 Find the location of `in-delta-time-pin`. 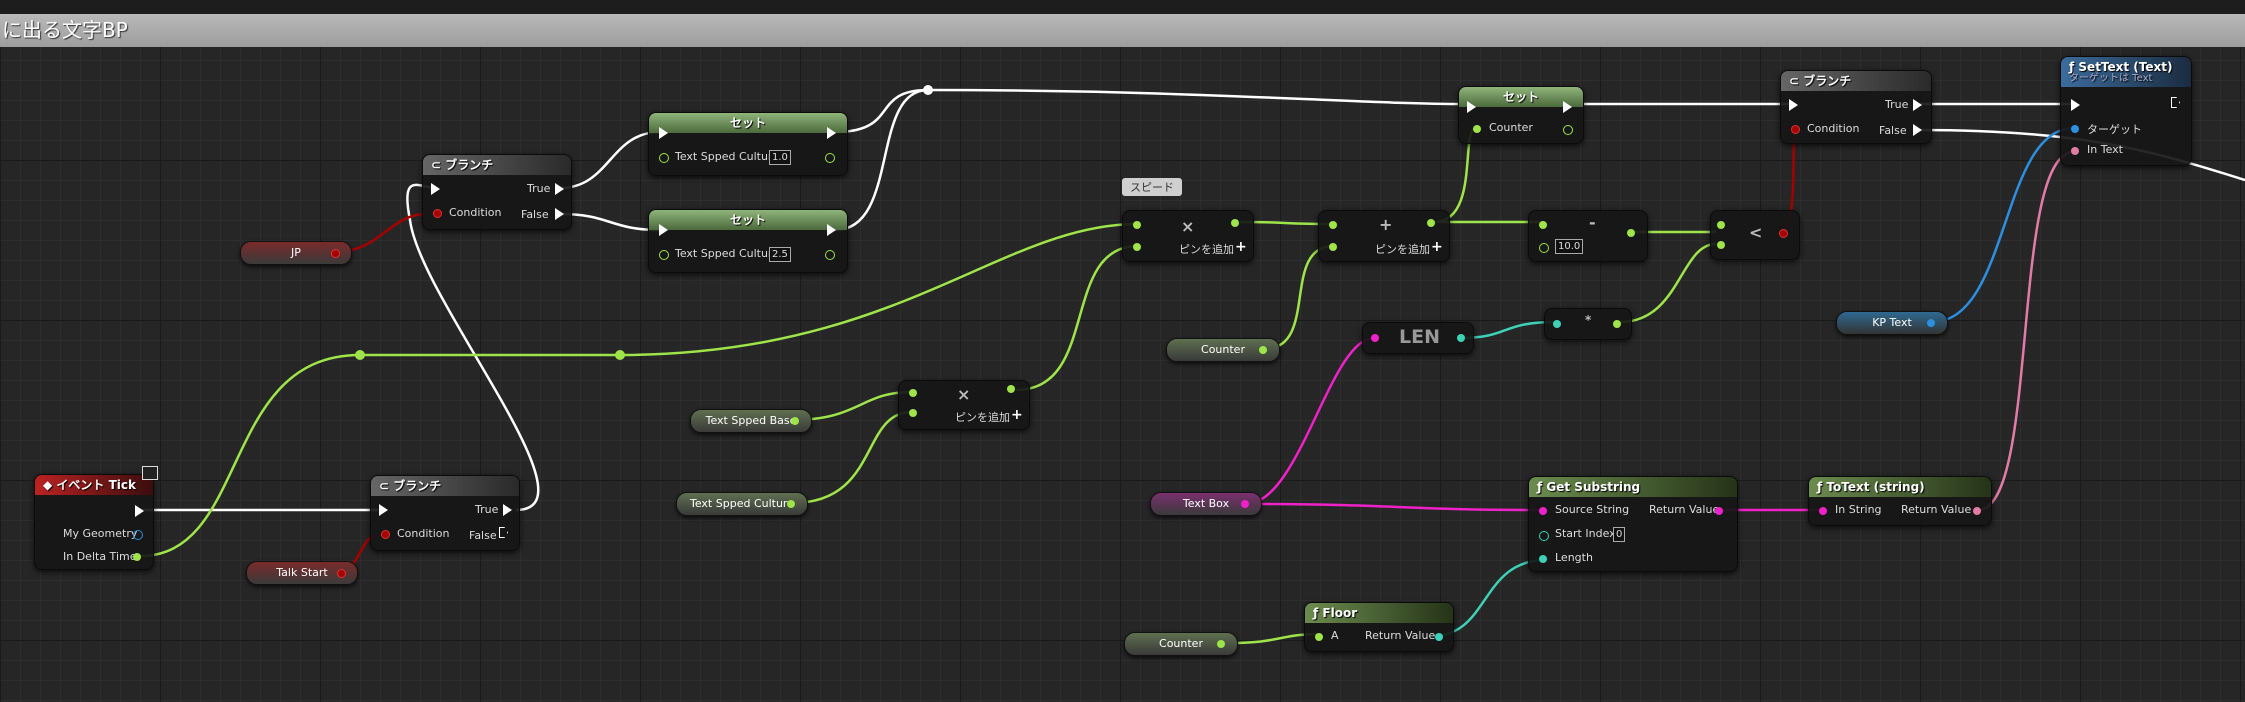

in-delta-time-pin is located at coordinates (137, 557).